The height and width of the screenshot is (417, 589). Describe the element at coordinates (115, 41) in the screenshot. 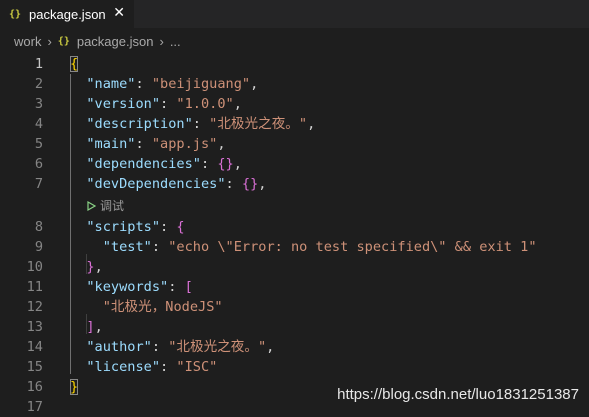

I see `breadcrumb-item-package-json: package.json` at that location.